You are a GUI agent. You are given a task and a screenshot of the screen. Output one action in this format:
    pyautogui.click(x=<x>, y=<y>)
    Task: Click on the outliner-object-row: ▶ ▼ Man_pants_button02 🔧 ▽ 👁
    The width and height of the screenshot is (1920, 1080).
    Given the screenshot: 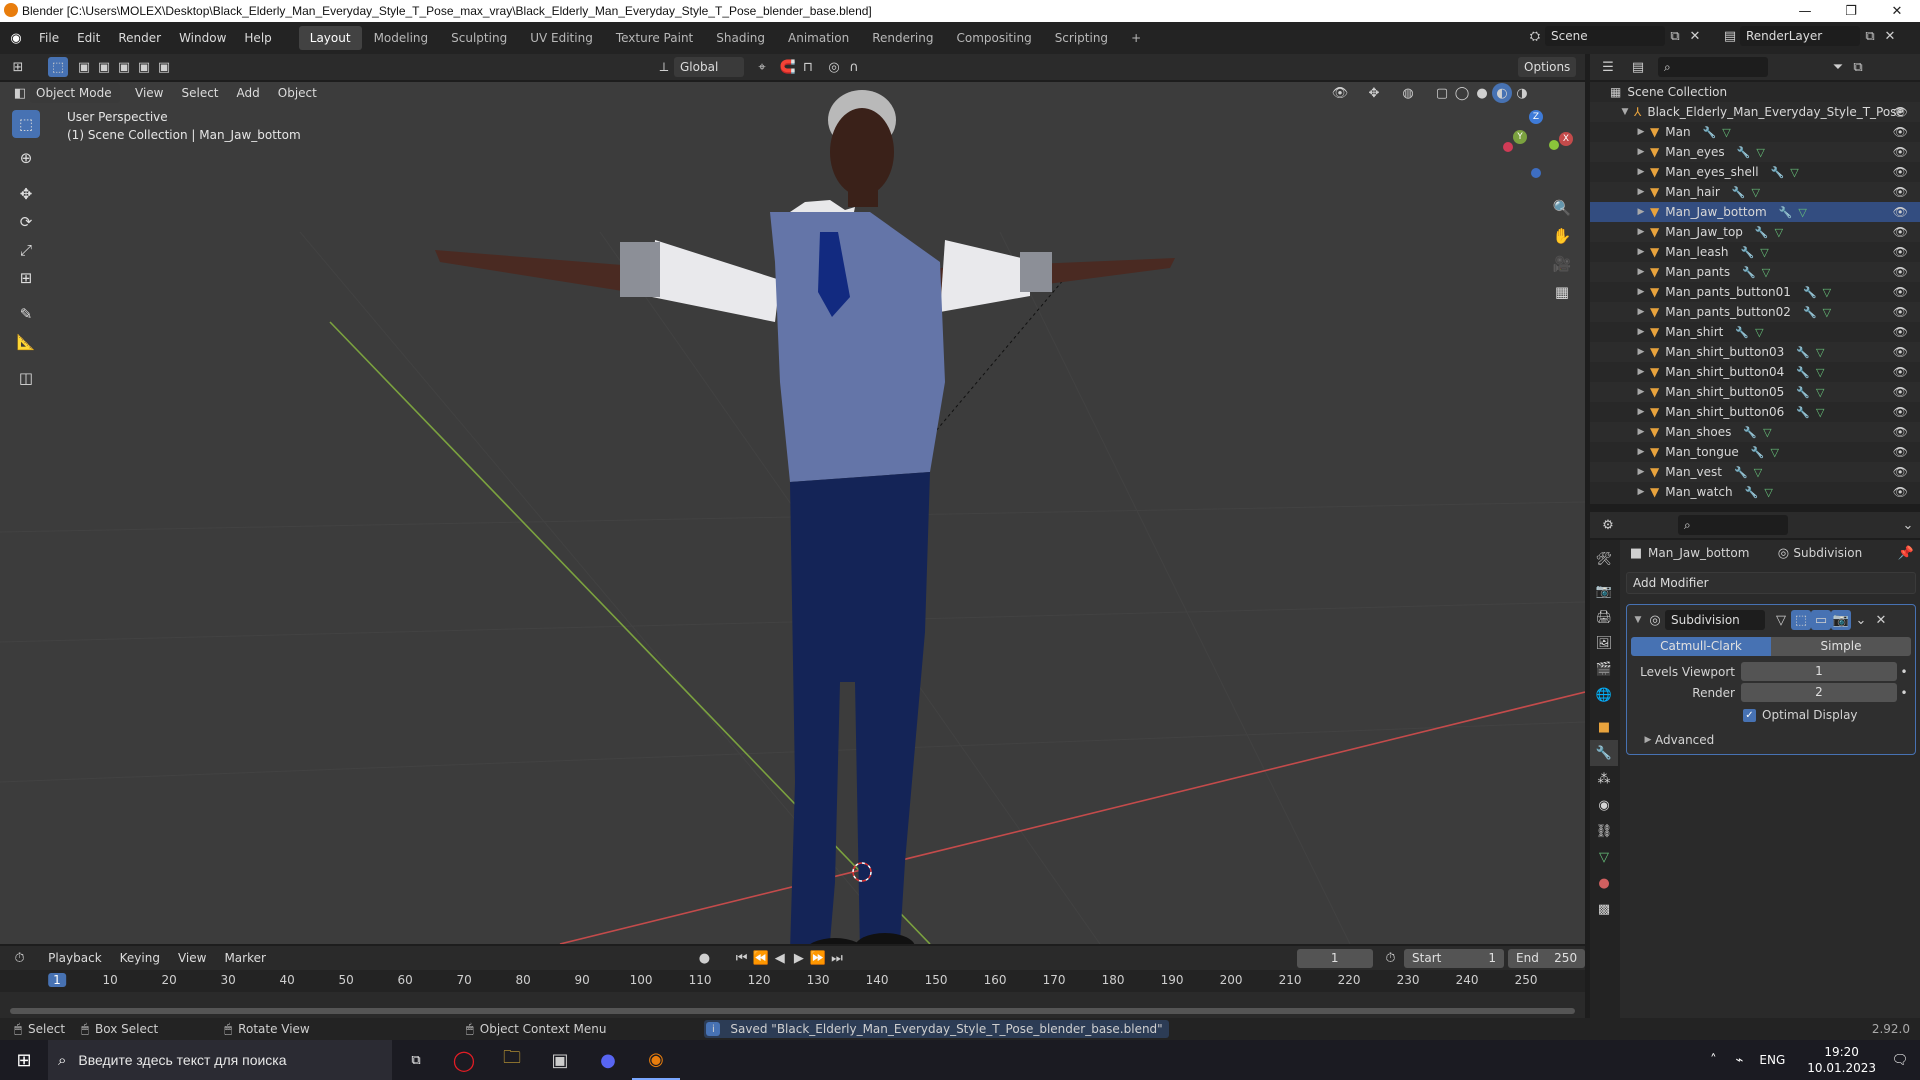 What is the action you would take?
    pyautogui.click(x=1755, y=312)
    